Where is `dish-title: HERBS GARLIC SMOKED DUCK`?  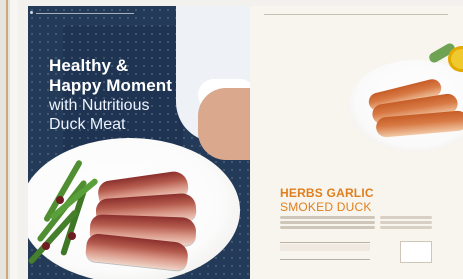 dish-title: HERBS GARLIC SMOKED DUCK is located at coordinates (355, 200).